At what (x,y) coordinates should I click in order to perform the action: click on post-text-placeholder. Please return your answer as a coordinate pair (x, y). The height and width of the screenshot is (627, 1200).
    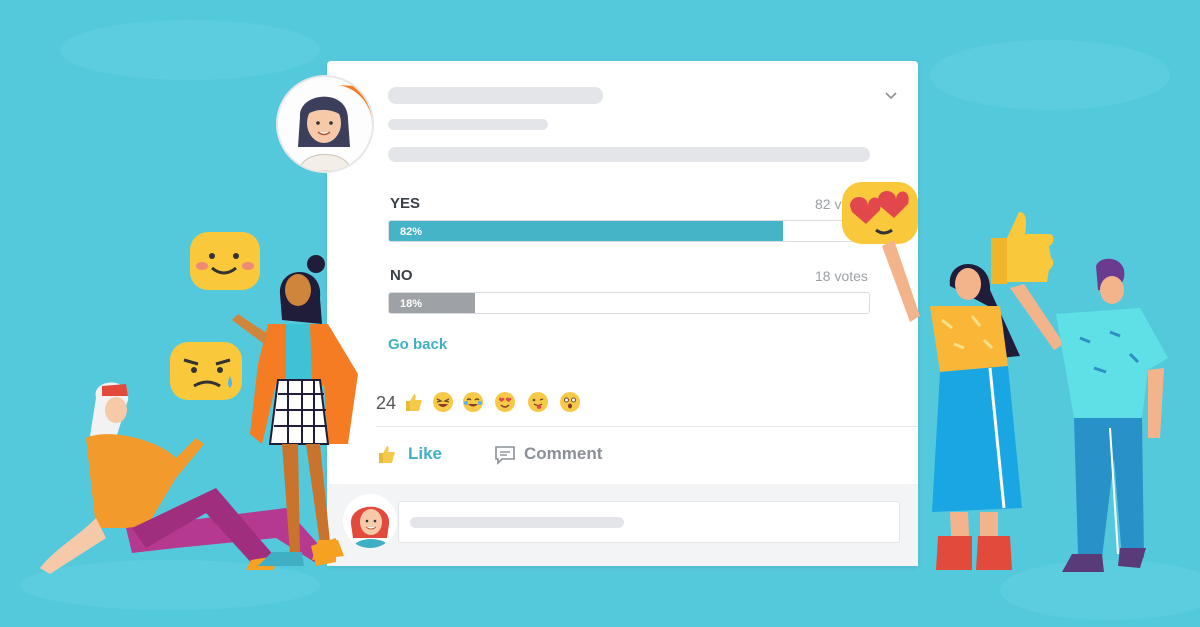
    Looking at the image, I should click on (629, 154).